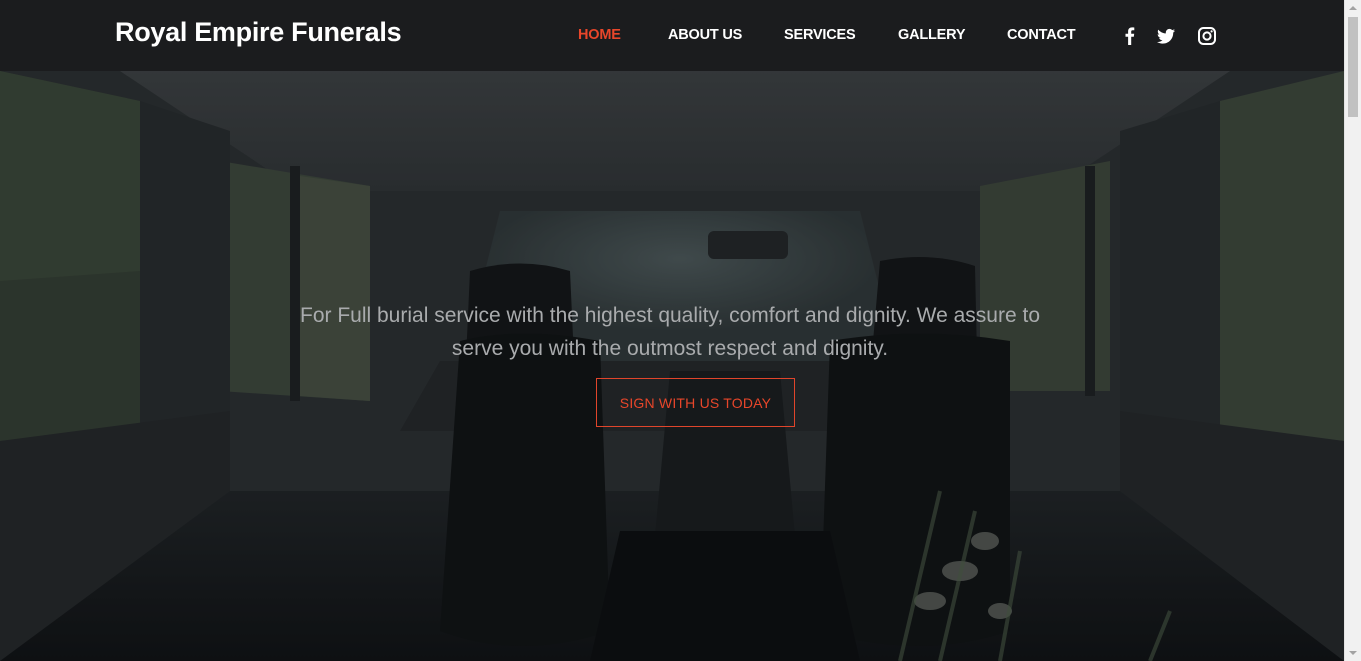  What do you see at coordinates (1041, 35) in the screenshot?
I see `nav-contact: CONTACT` at bounding box center [1041, 35].